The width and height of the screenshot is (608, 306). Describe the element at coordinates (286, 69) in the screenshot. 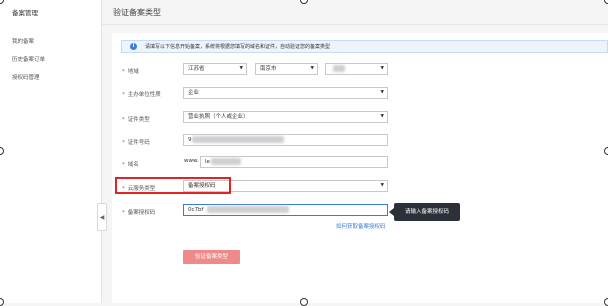

I see `city-select: 南京市 ▼` at that location.